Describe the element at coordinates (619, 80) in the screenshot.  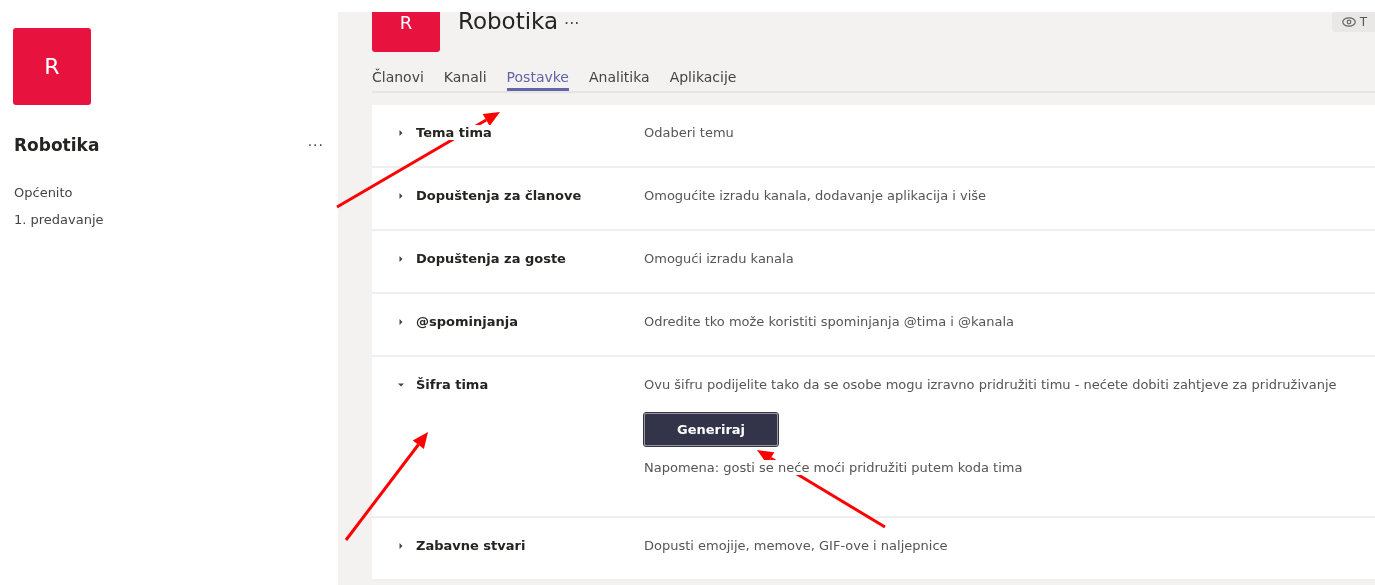
I see `tab: Analitika` at that location.